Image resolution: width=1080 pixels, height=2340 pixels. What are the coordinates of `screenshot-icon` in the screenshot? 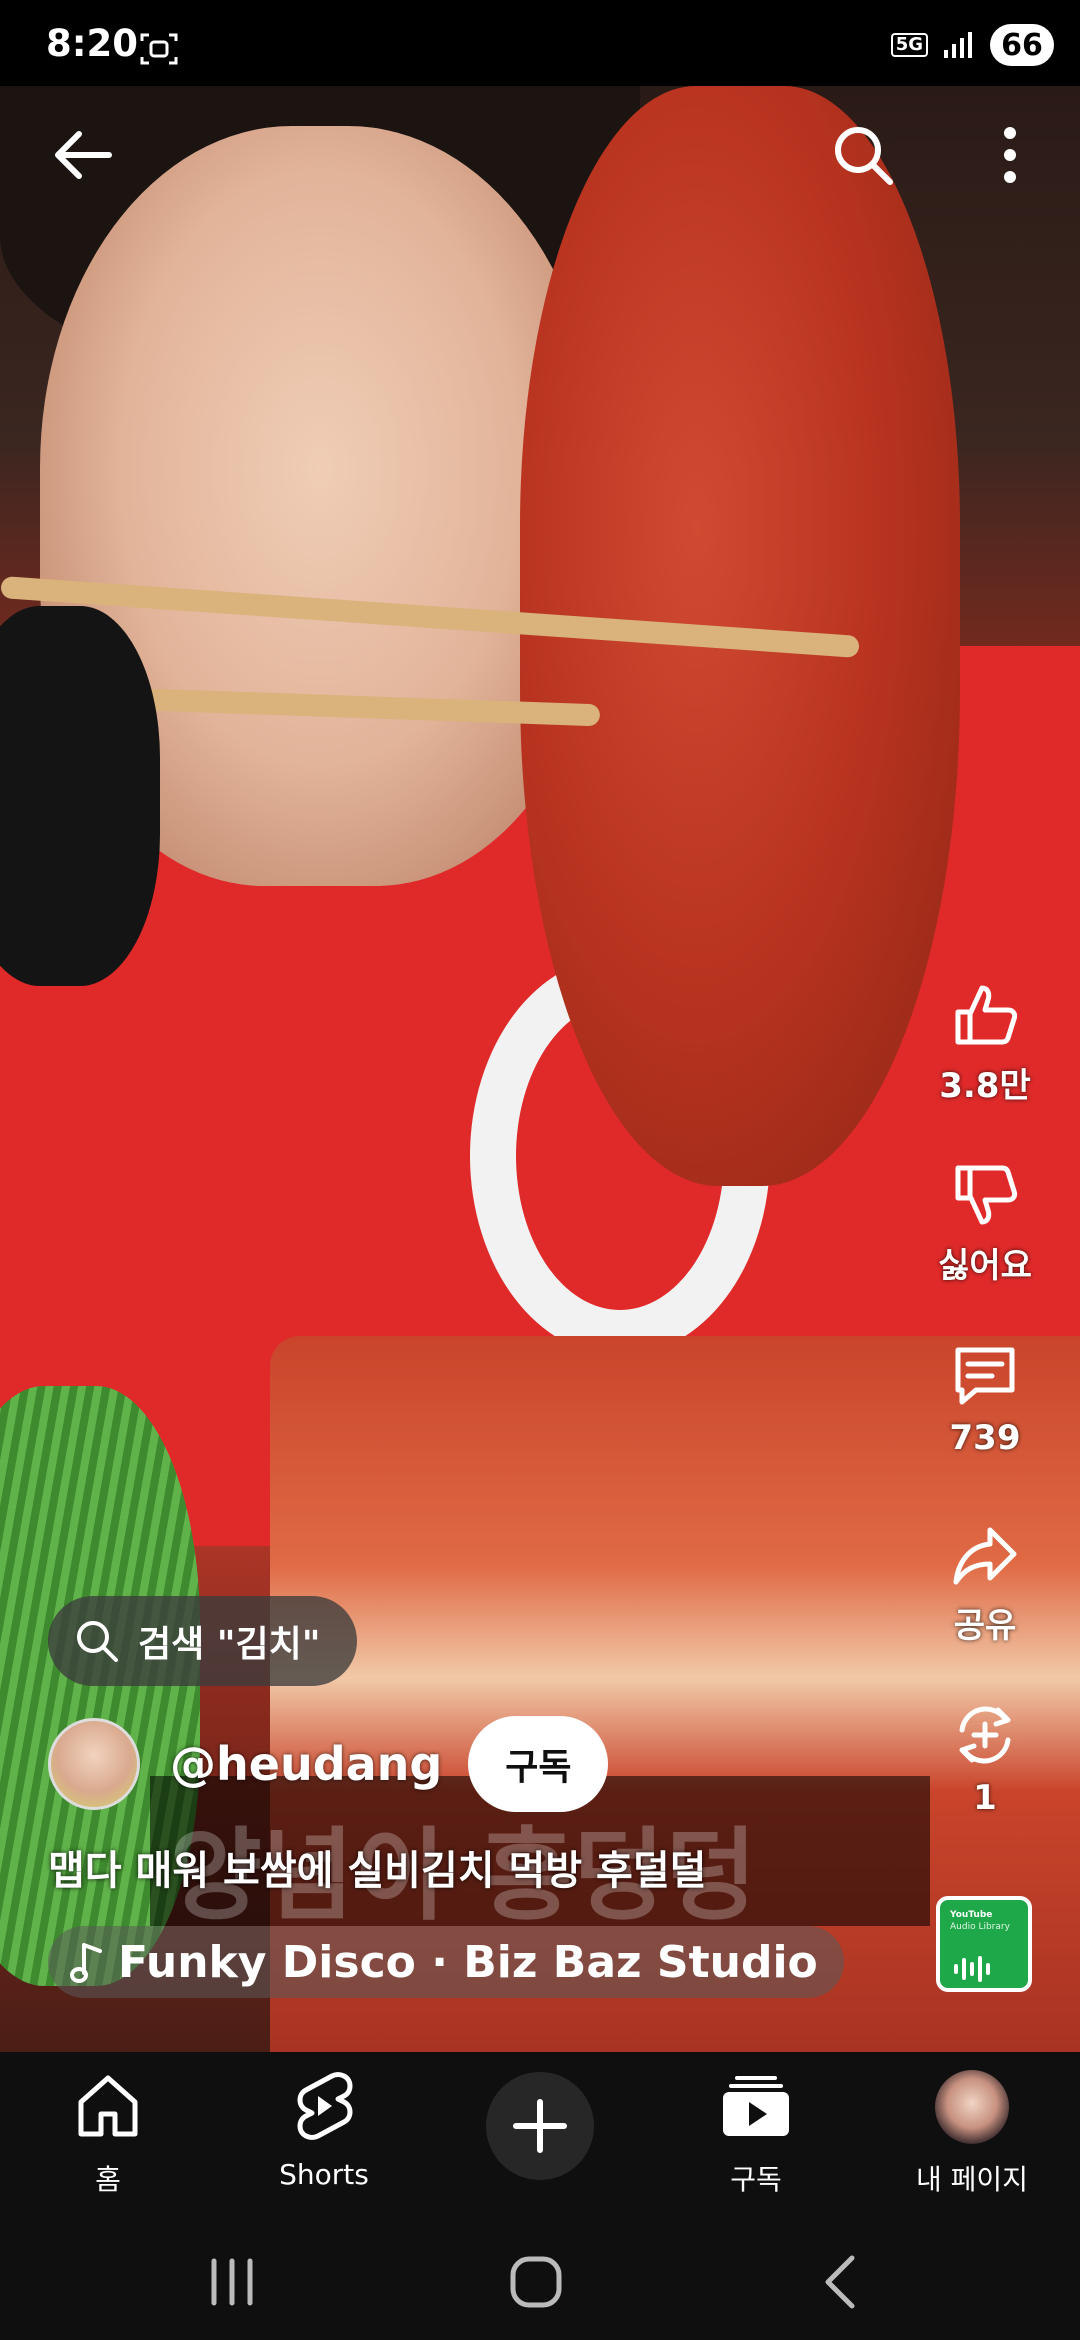 It's located at (159, 49).